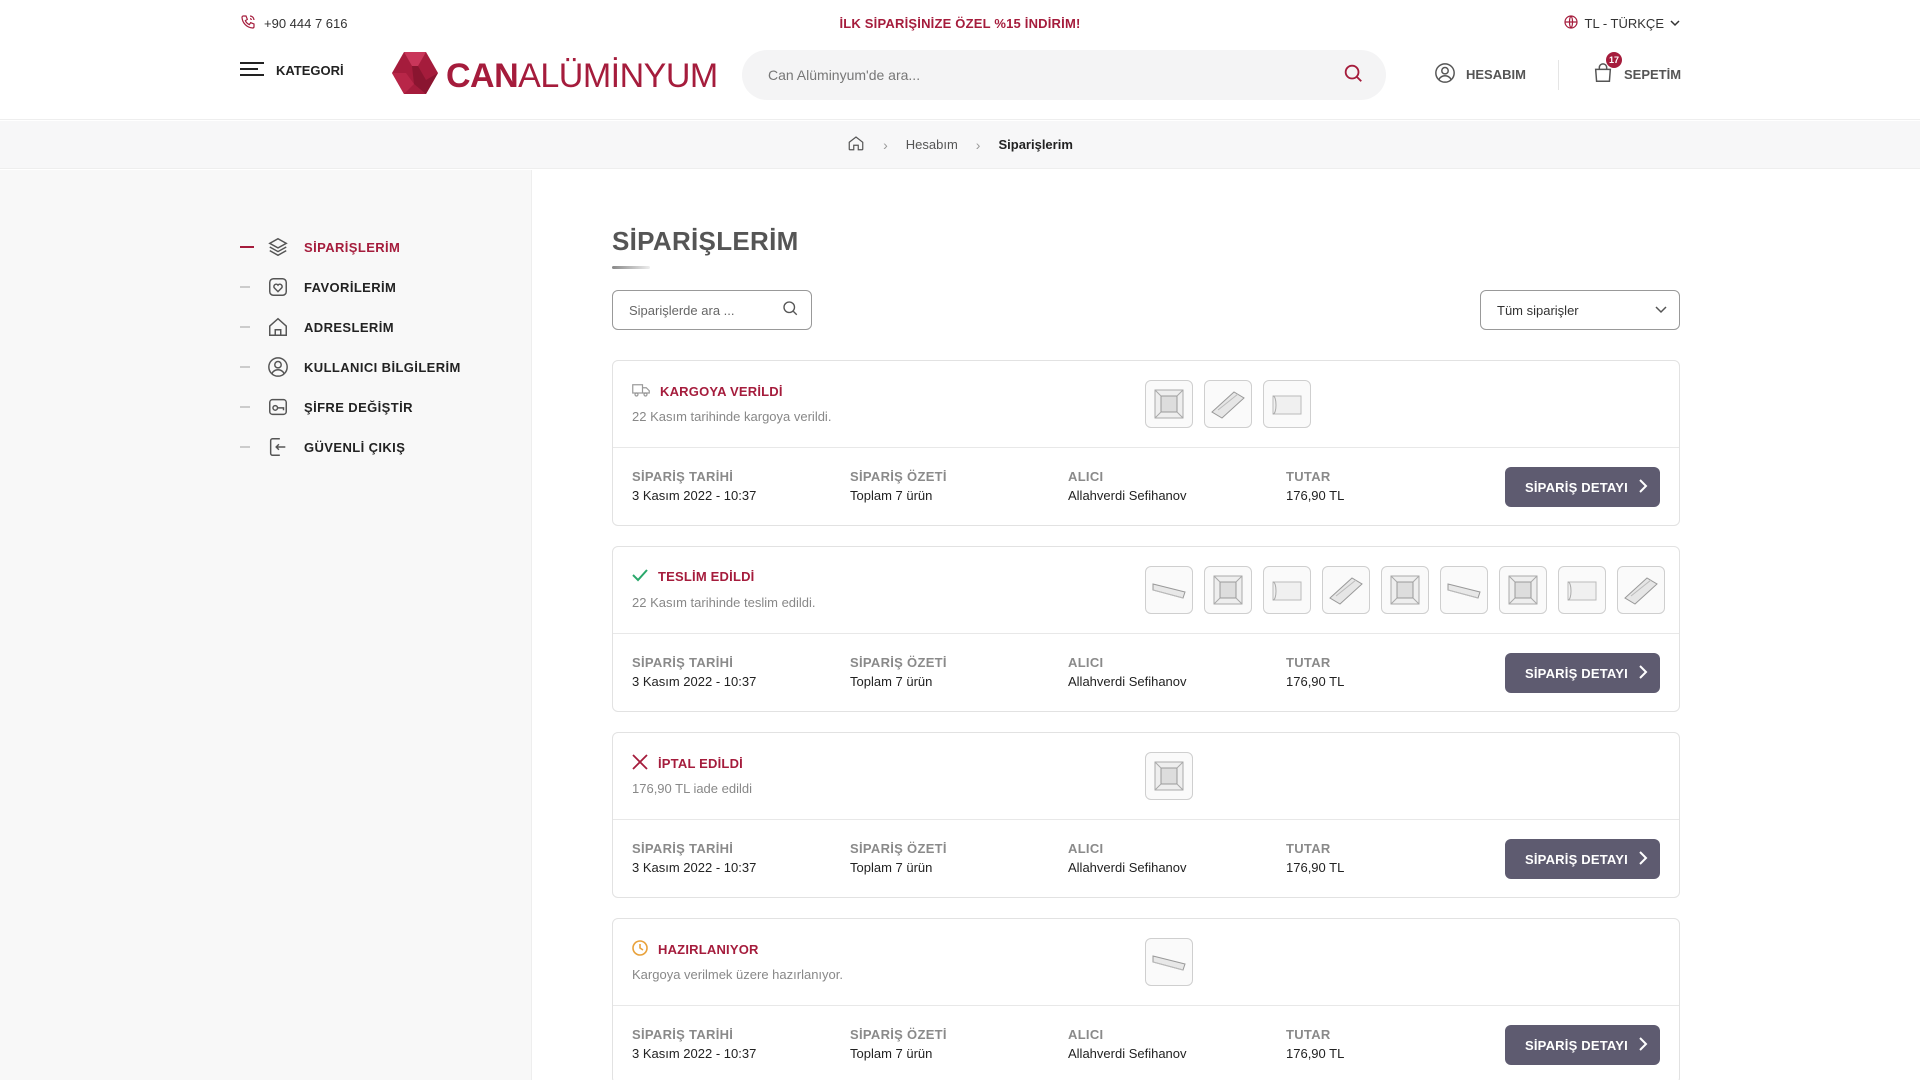  What do you see at coordinates (631, 267) in the screenshot?
I see `title-underline` at bounding box center [631, 267].